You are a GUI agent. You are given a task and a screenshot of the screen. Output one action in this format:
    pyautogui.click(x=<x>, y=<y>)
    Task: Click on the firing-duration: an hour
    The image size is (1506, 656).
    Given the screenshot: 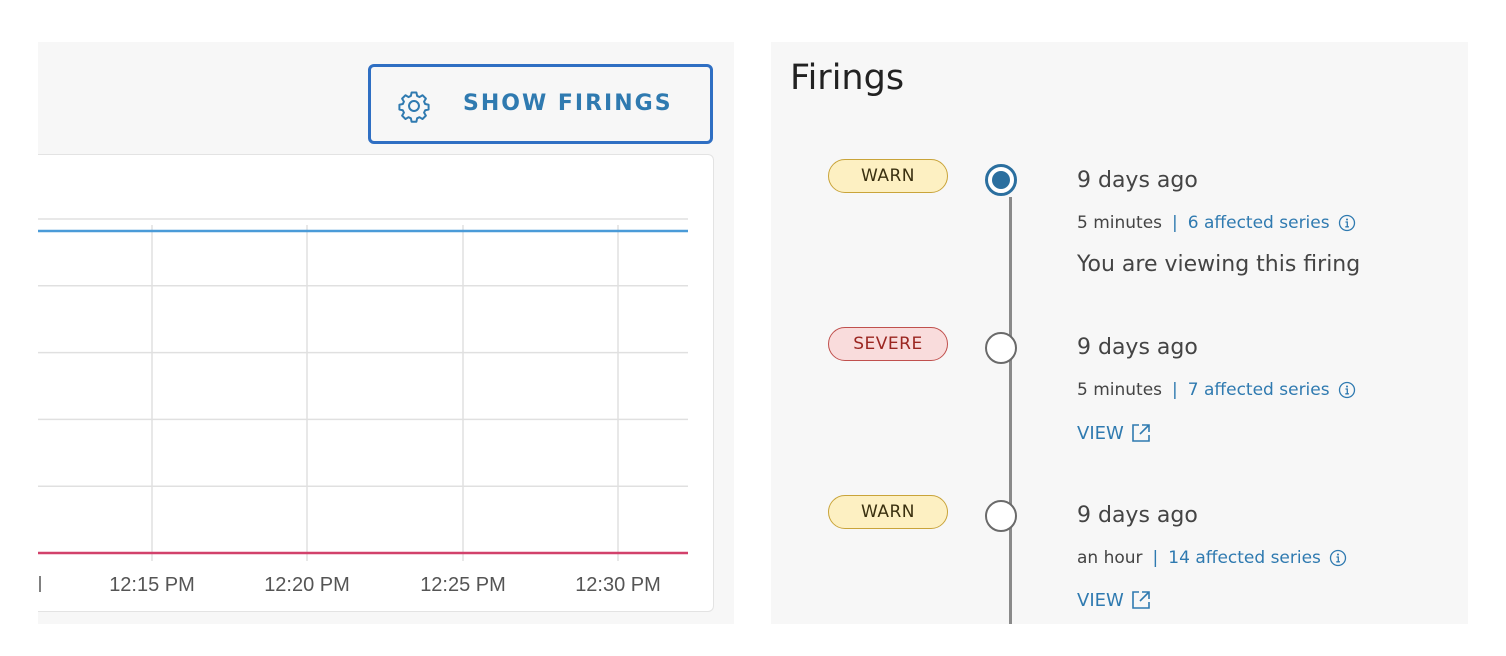 What is the action you would take?
    pyautogui.click(x=1110, y=558)
    